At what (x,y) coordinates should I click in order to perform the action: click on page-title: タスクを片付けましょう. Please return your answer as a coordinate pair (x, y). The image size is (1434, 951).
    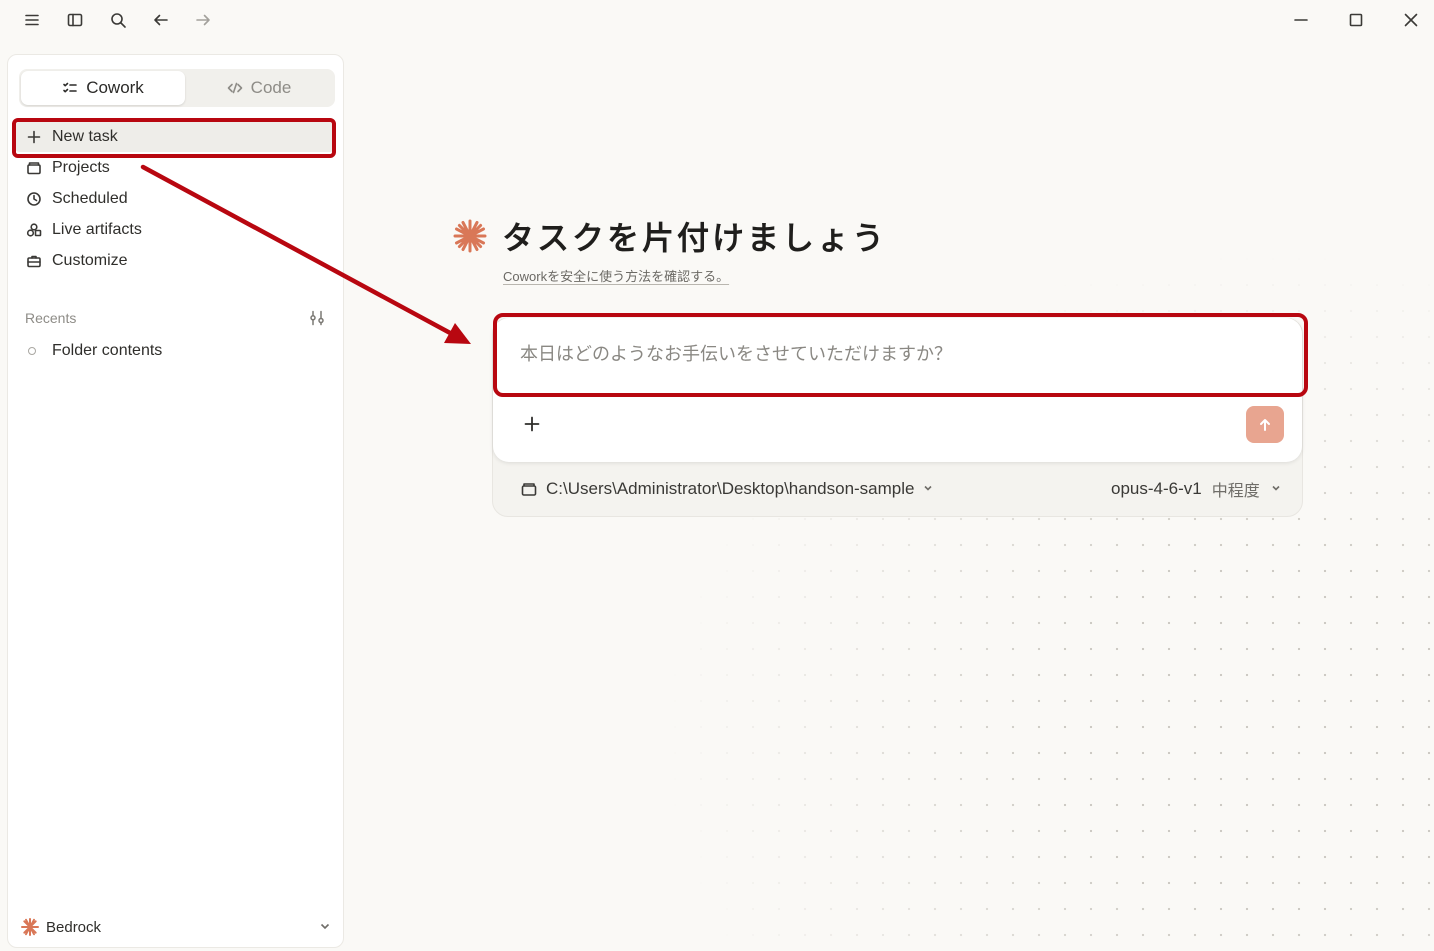
    Looking at the image, I should click on (695, 238).